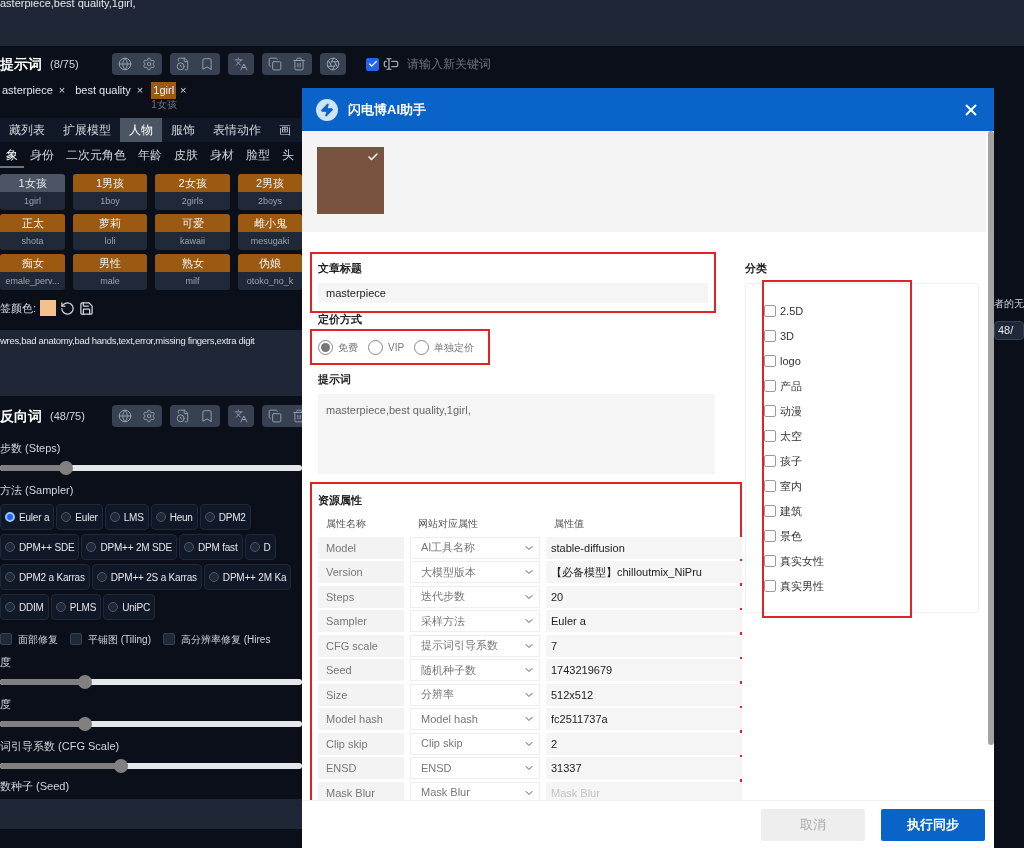 This screenshot has width=1024, height=848. Describe the element at coordinates (512, 23) in the screenshot. I see `prompt-textarea: asterpiece,best quality,1girl,` at that location.